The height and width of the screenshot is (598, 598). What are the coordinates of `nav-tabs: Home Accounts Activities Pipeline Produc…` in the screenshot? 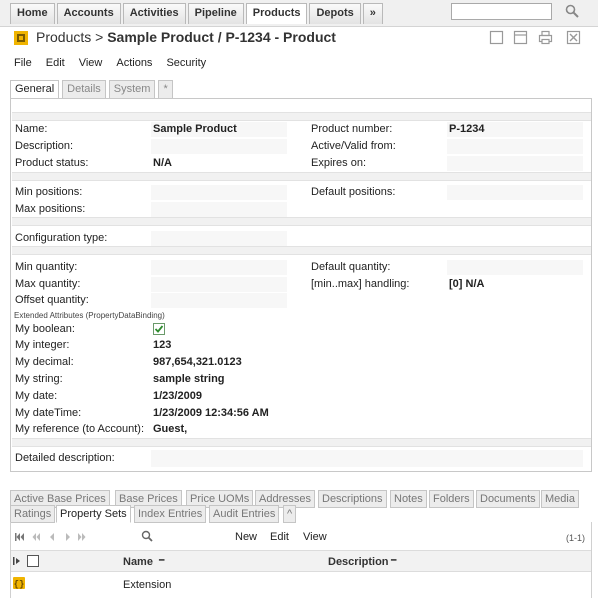 It's located at (197, 13).